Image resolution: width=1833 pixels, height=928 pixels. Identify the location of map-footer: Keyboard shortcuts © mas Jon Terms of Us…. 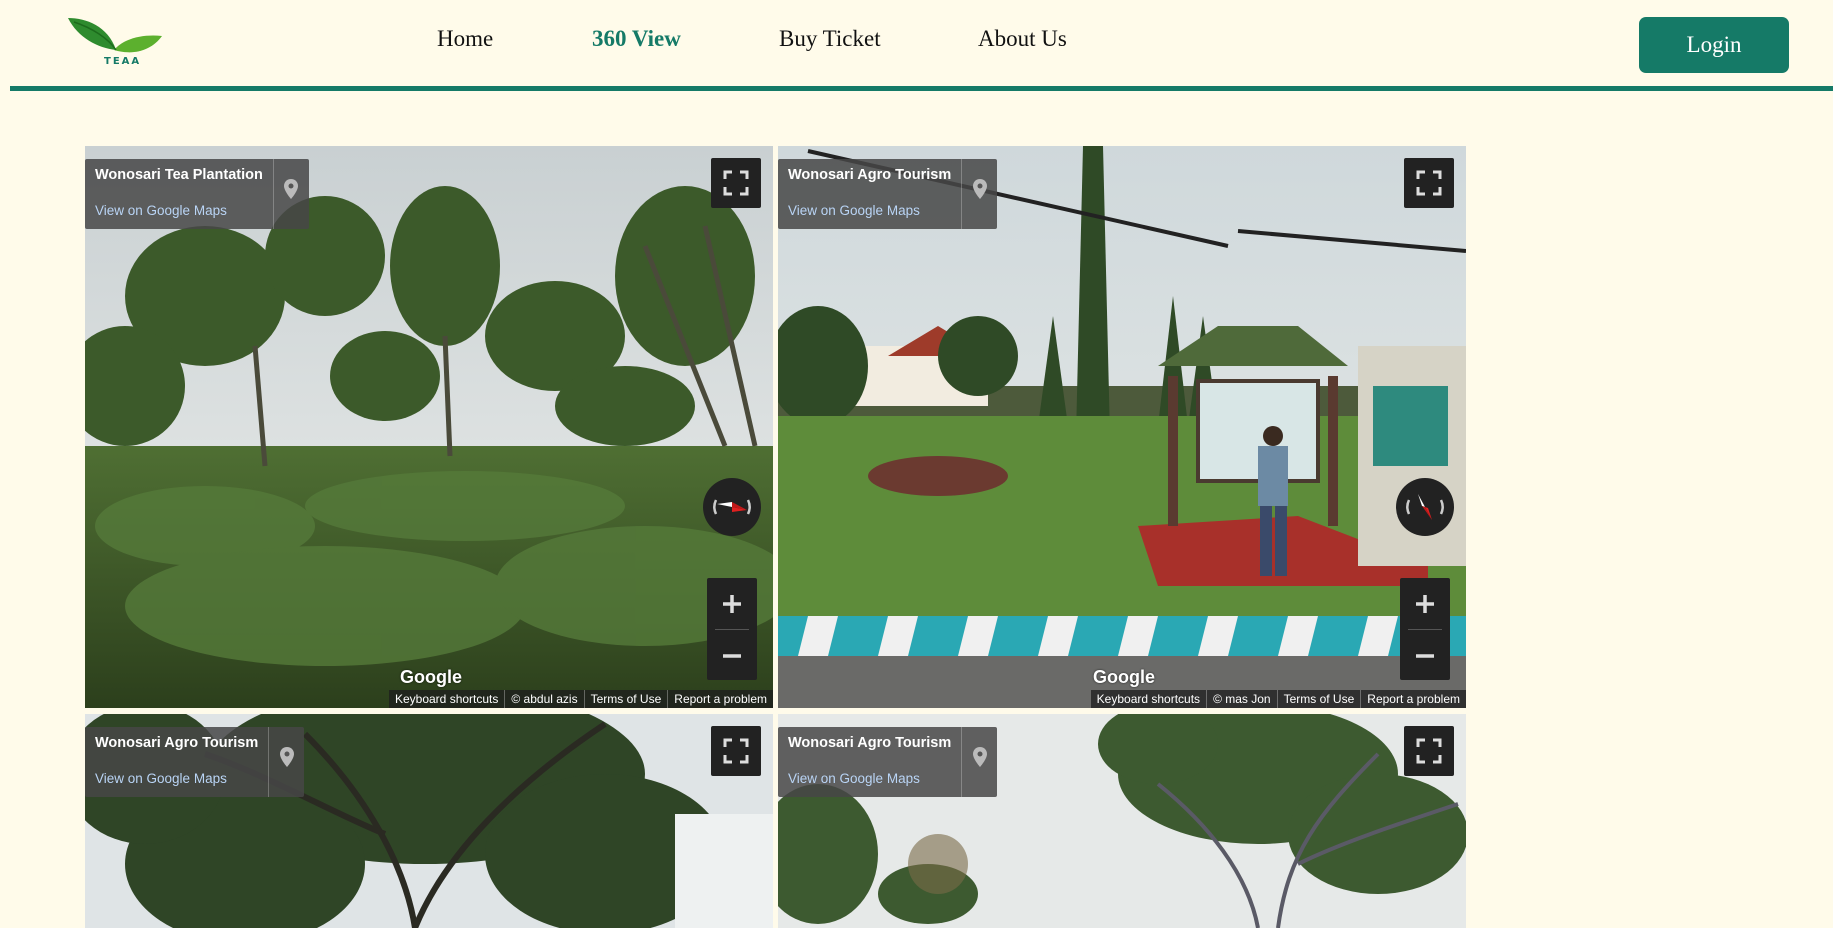
(1278, 699).